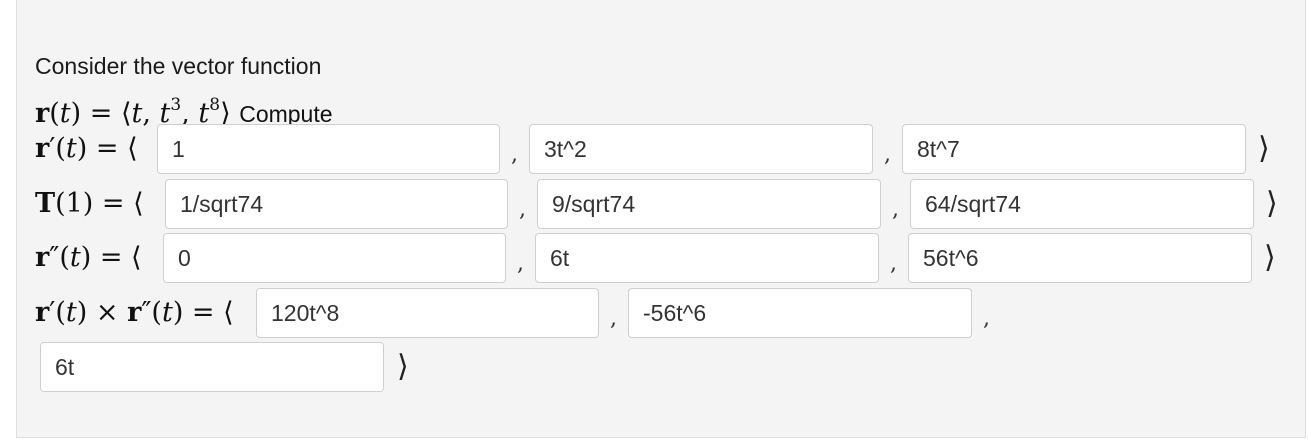 Image resolution: width=1308 pixels, height=448 pixels. I want to click on r-double-prime-z-input, so click(1080, 258).